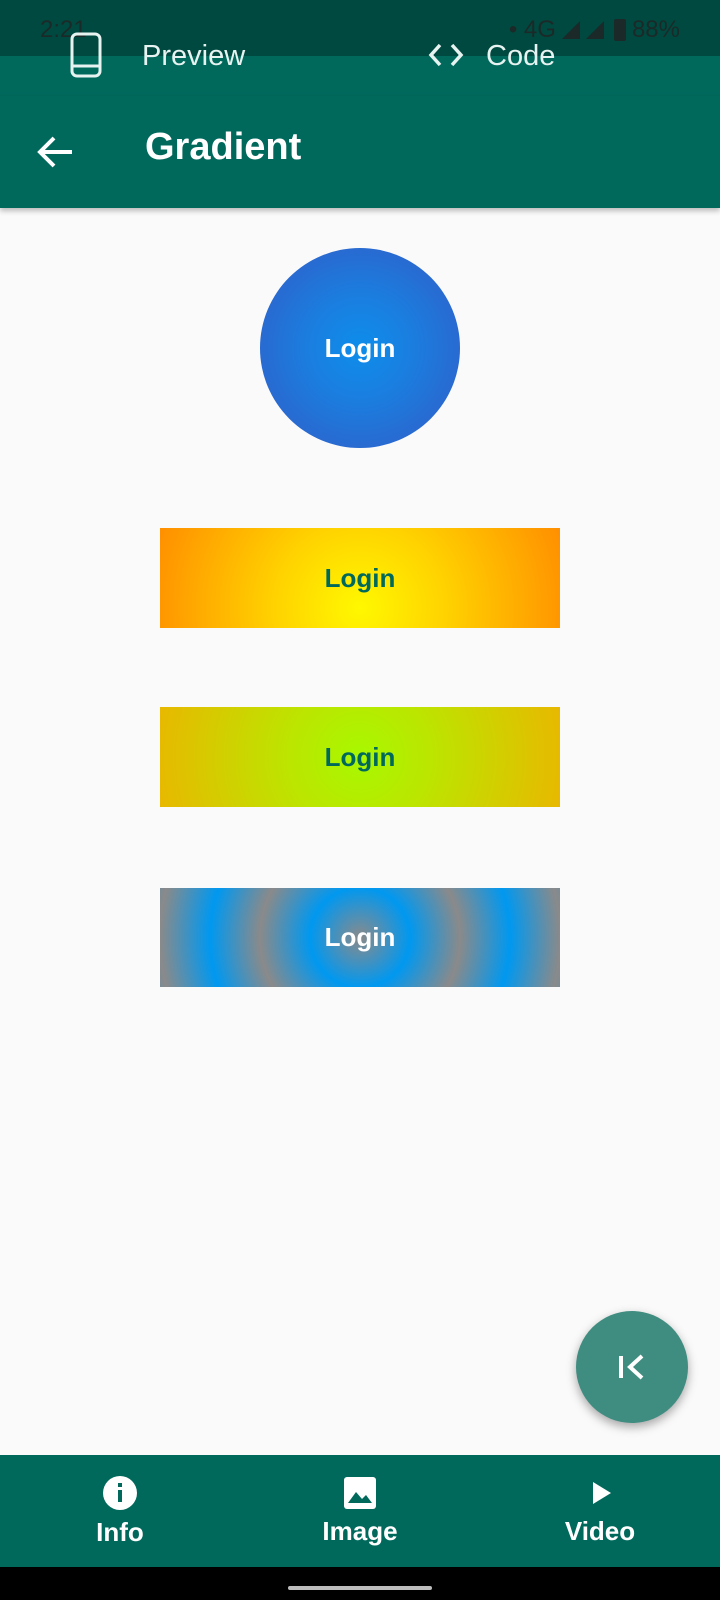 This screenshot has height=1600, width=720. I want to click on first-page-fab, so click(632, 1367).